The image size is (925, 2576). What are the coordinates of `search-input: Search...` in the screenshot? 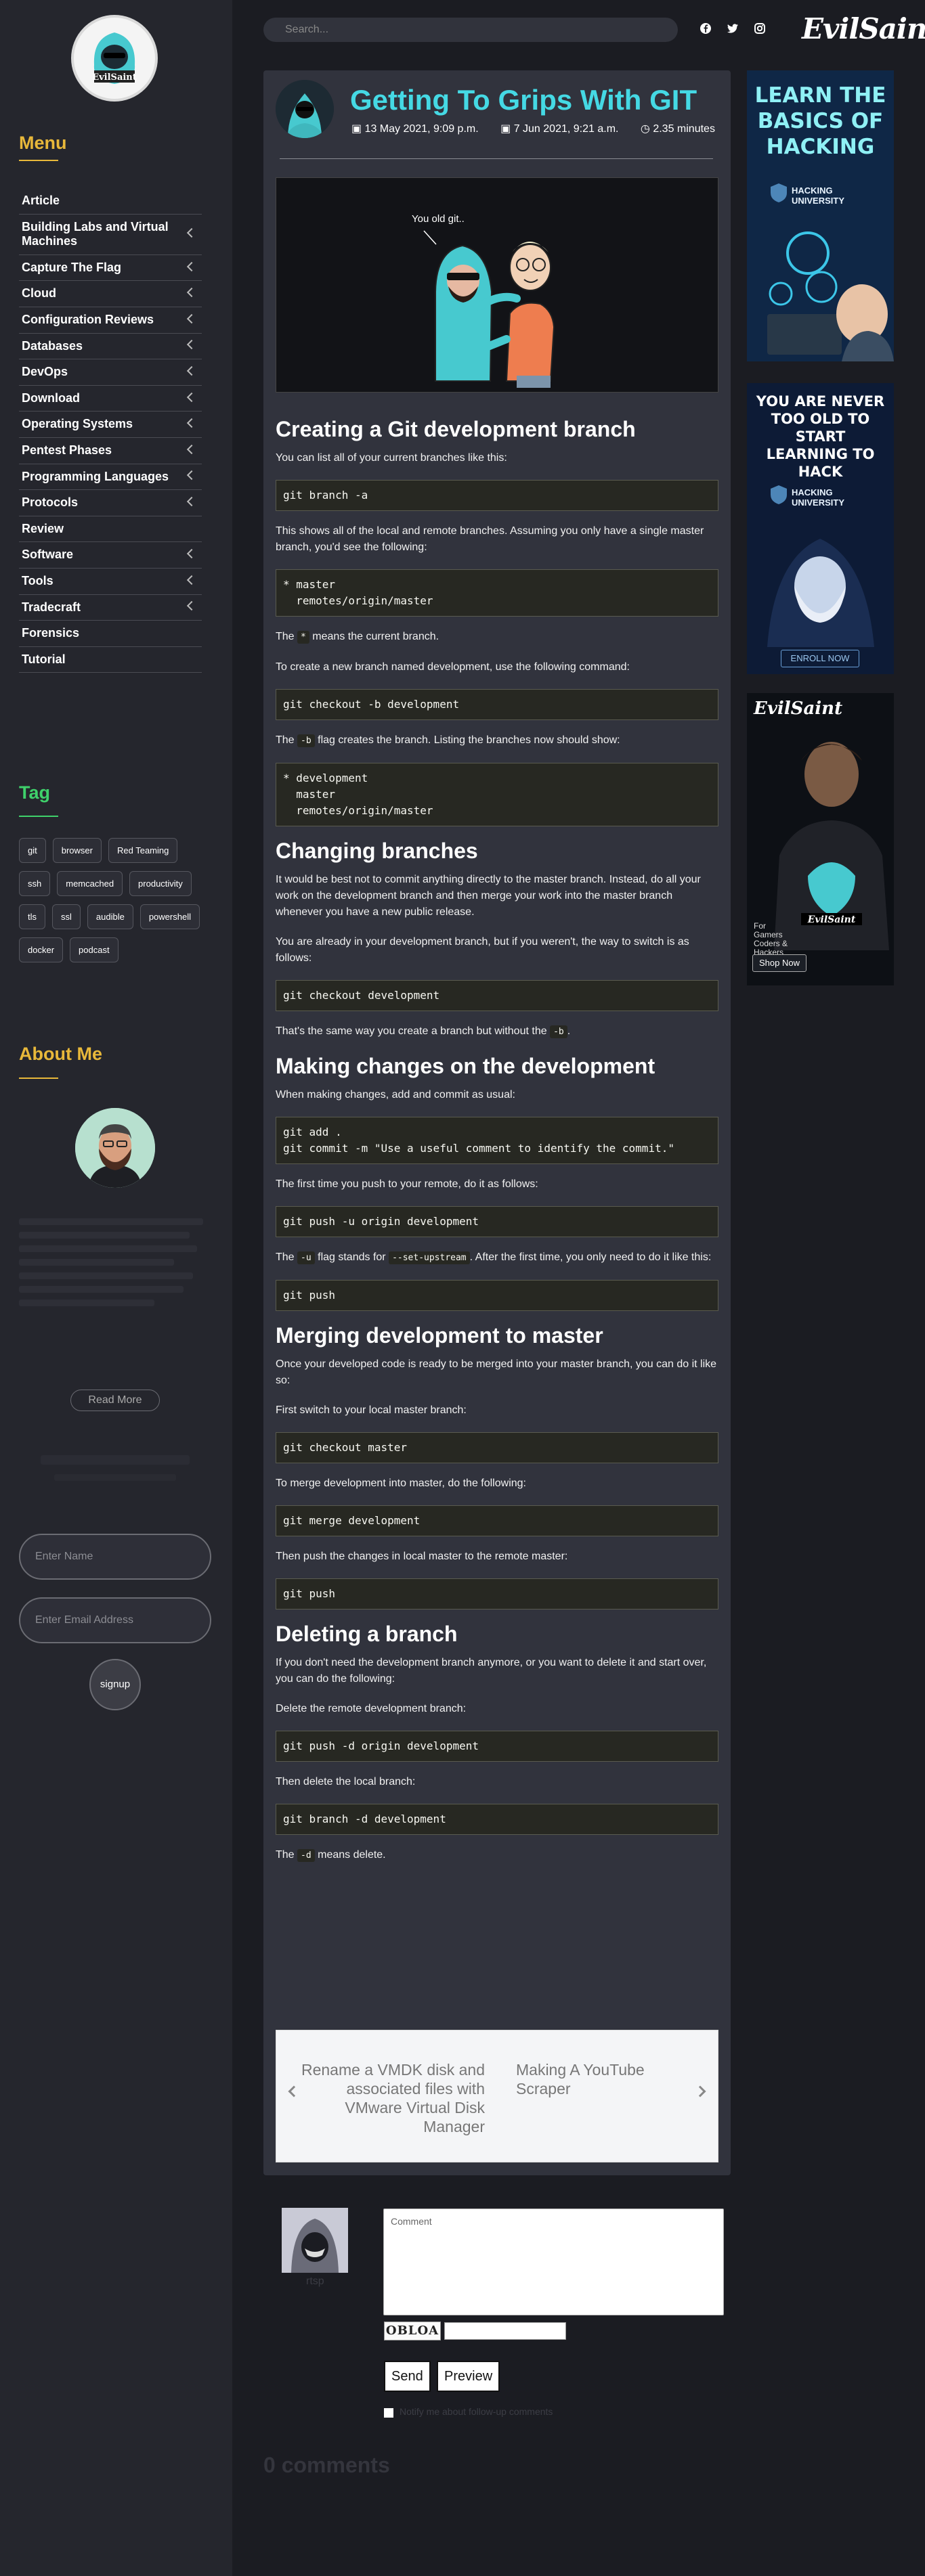 It's located at (470, 30).